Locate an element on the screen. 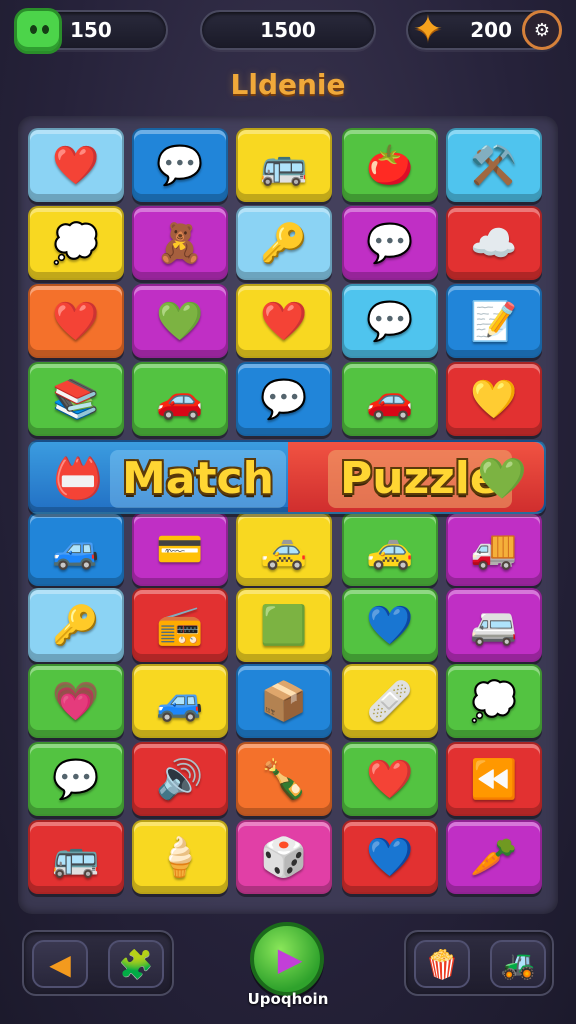 The width and height of the screenshot is (576, 1024). tile: 🩹 is located at coordinates (390, 701).